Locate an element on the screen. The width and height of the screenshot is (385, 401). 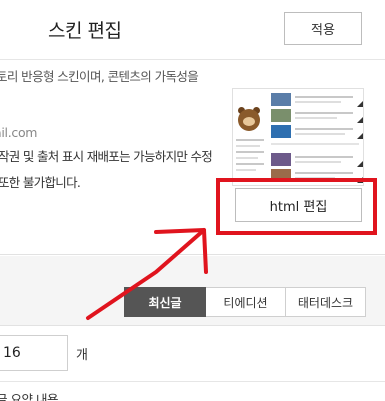
tab-t-edition: 티에디션 is located at coordinates (246, 302).